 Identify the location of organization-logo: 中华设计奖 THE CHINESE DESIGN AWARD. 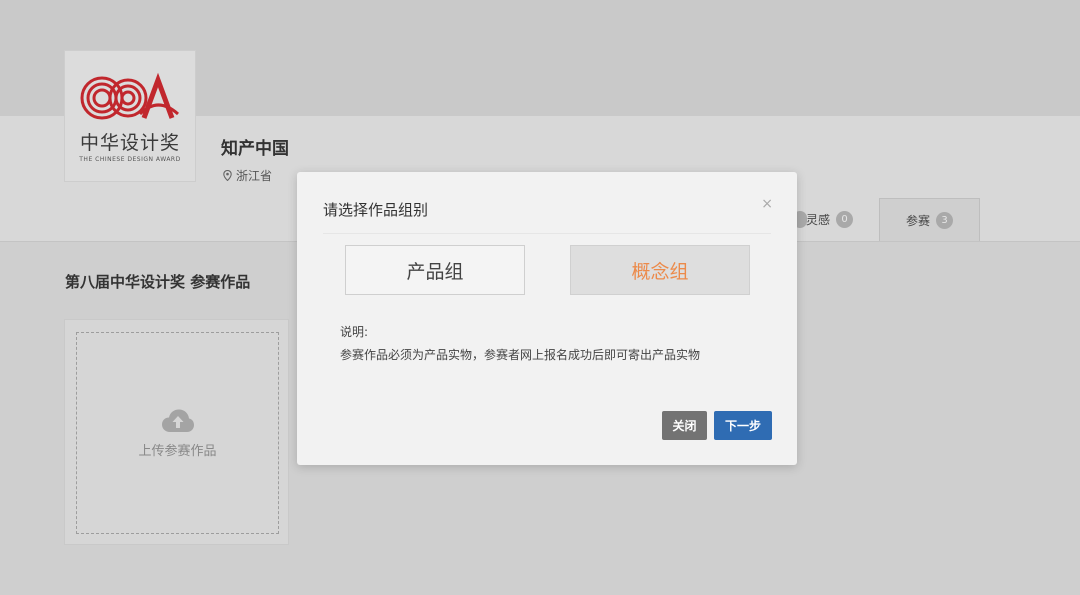
(130, 116).